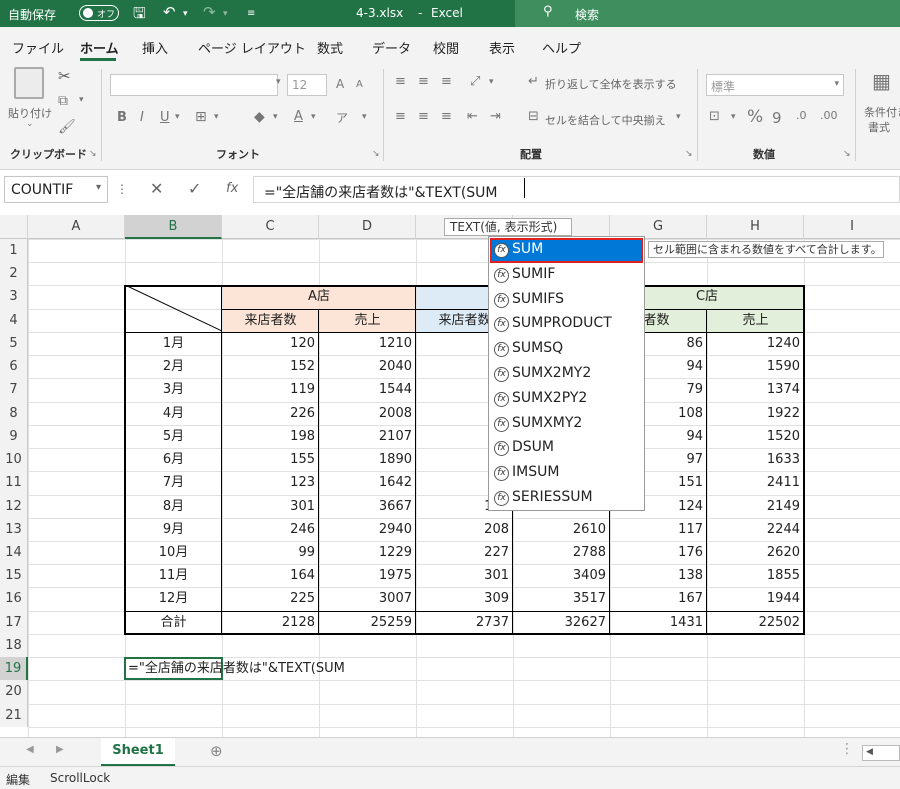 This screenshot has width=900, height=789. I want to click on autocomplete-item: fx SUM, so click(566, 250).